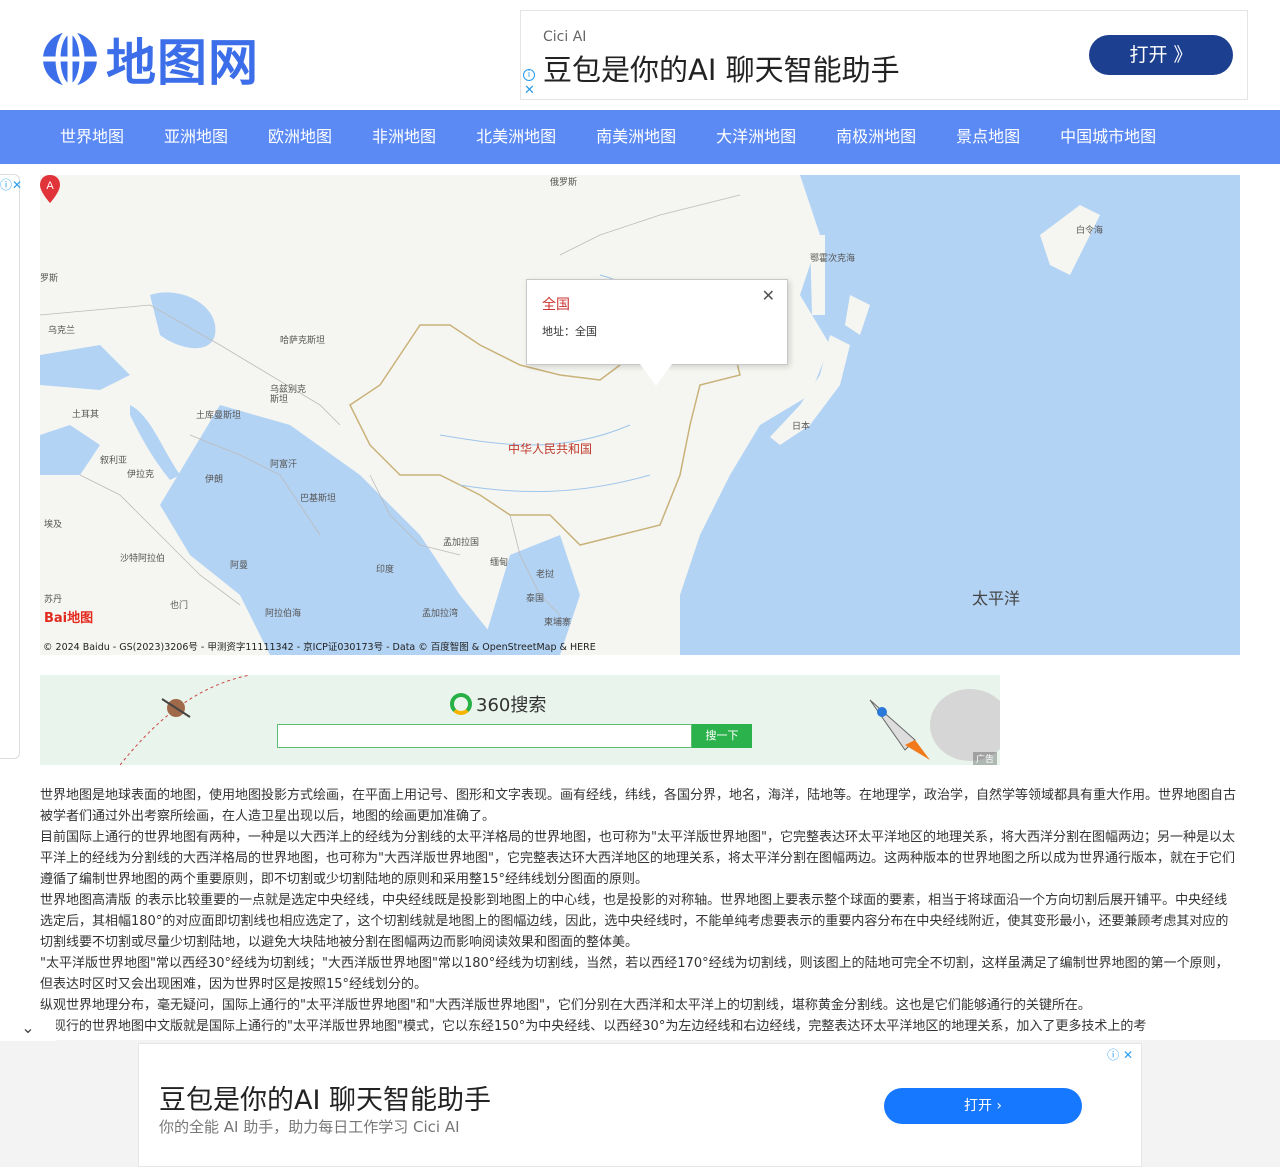 The width and height of the screenshot is (1280, 1167). Describe the element at coordinates (484, 736) in the screenshot. I see `search-input` at that location.